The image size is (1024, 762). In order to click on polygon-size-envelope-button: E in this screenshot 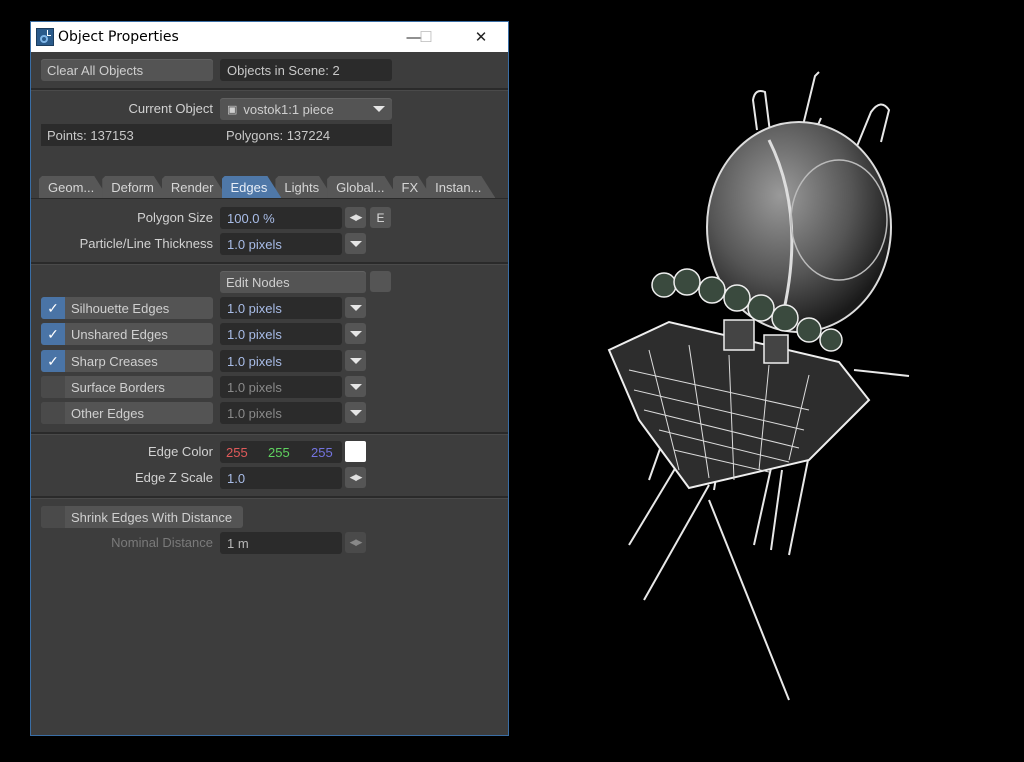, I will do `click(380, 217)`.